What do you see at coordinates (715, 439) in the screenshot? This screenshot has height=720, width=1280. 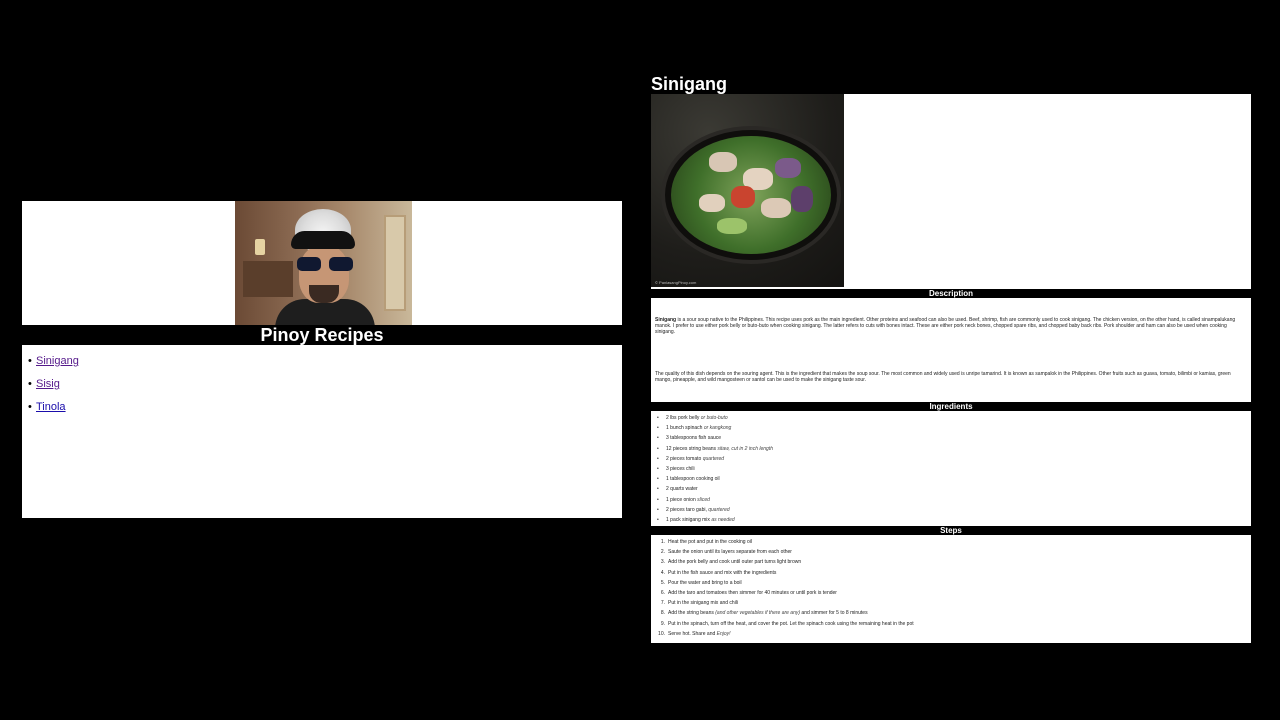 I see `list-item: 3 tablespoons fish sauce` at bounding box center [715, 439].